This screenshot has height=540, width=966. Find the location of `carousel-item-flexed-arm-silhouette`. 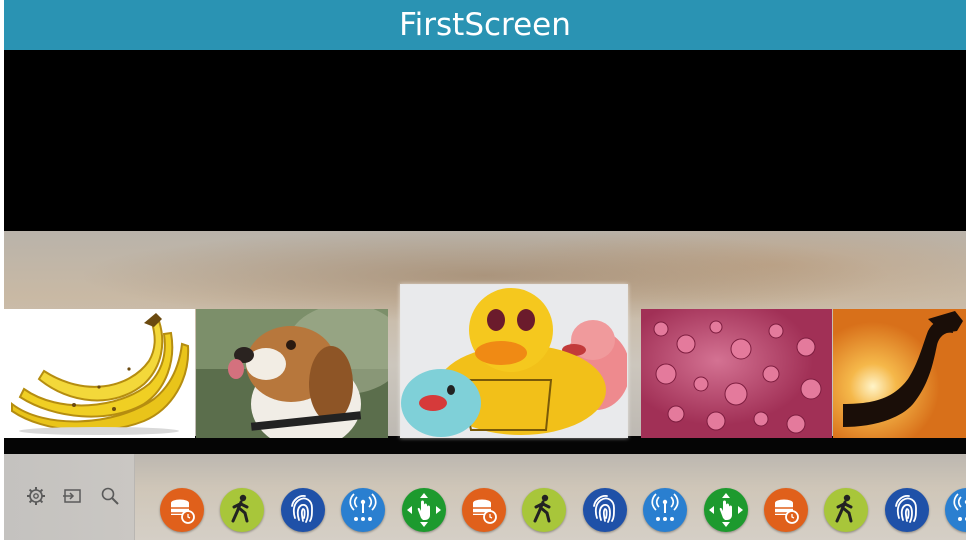

carousel-item-flexed-arm-silhouette is located at coordinates (899, 373).